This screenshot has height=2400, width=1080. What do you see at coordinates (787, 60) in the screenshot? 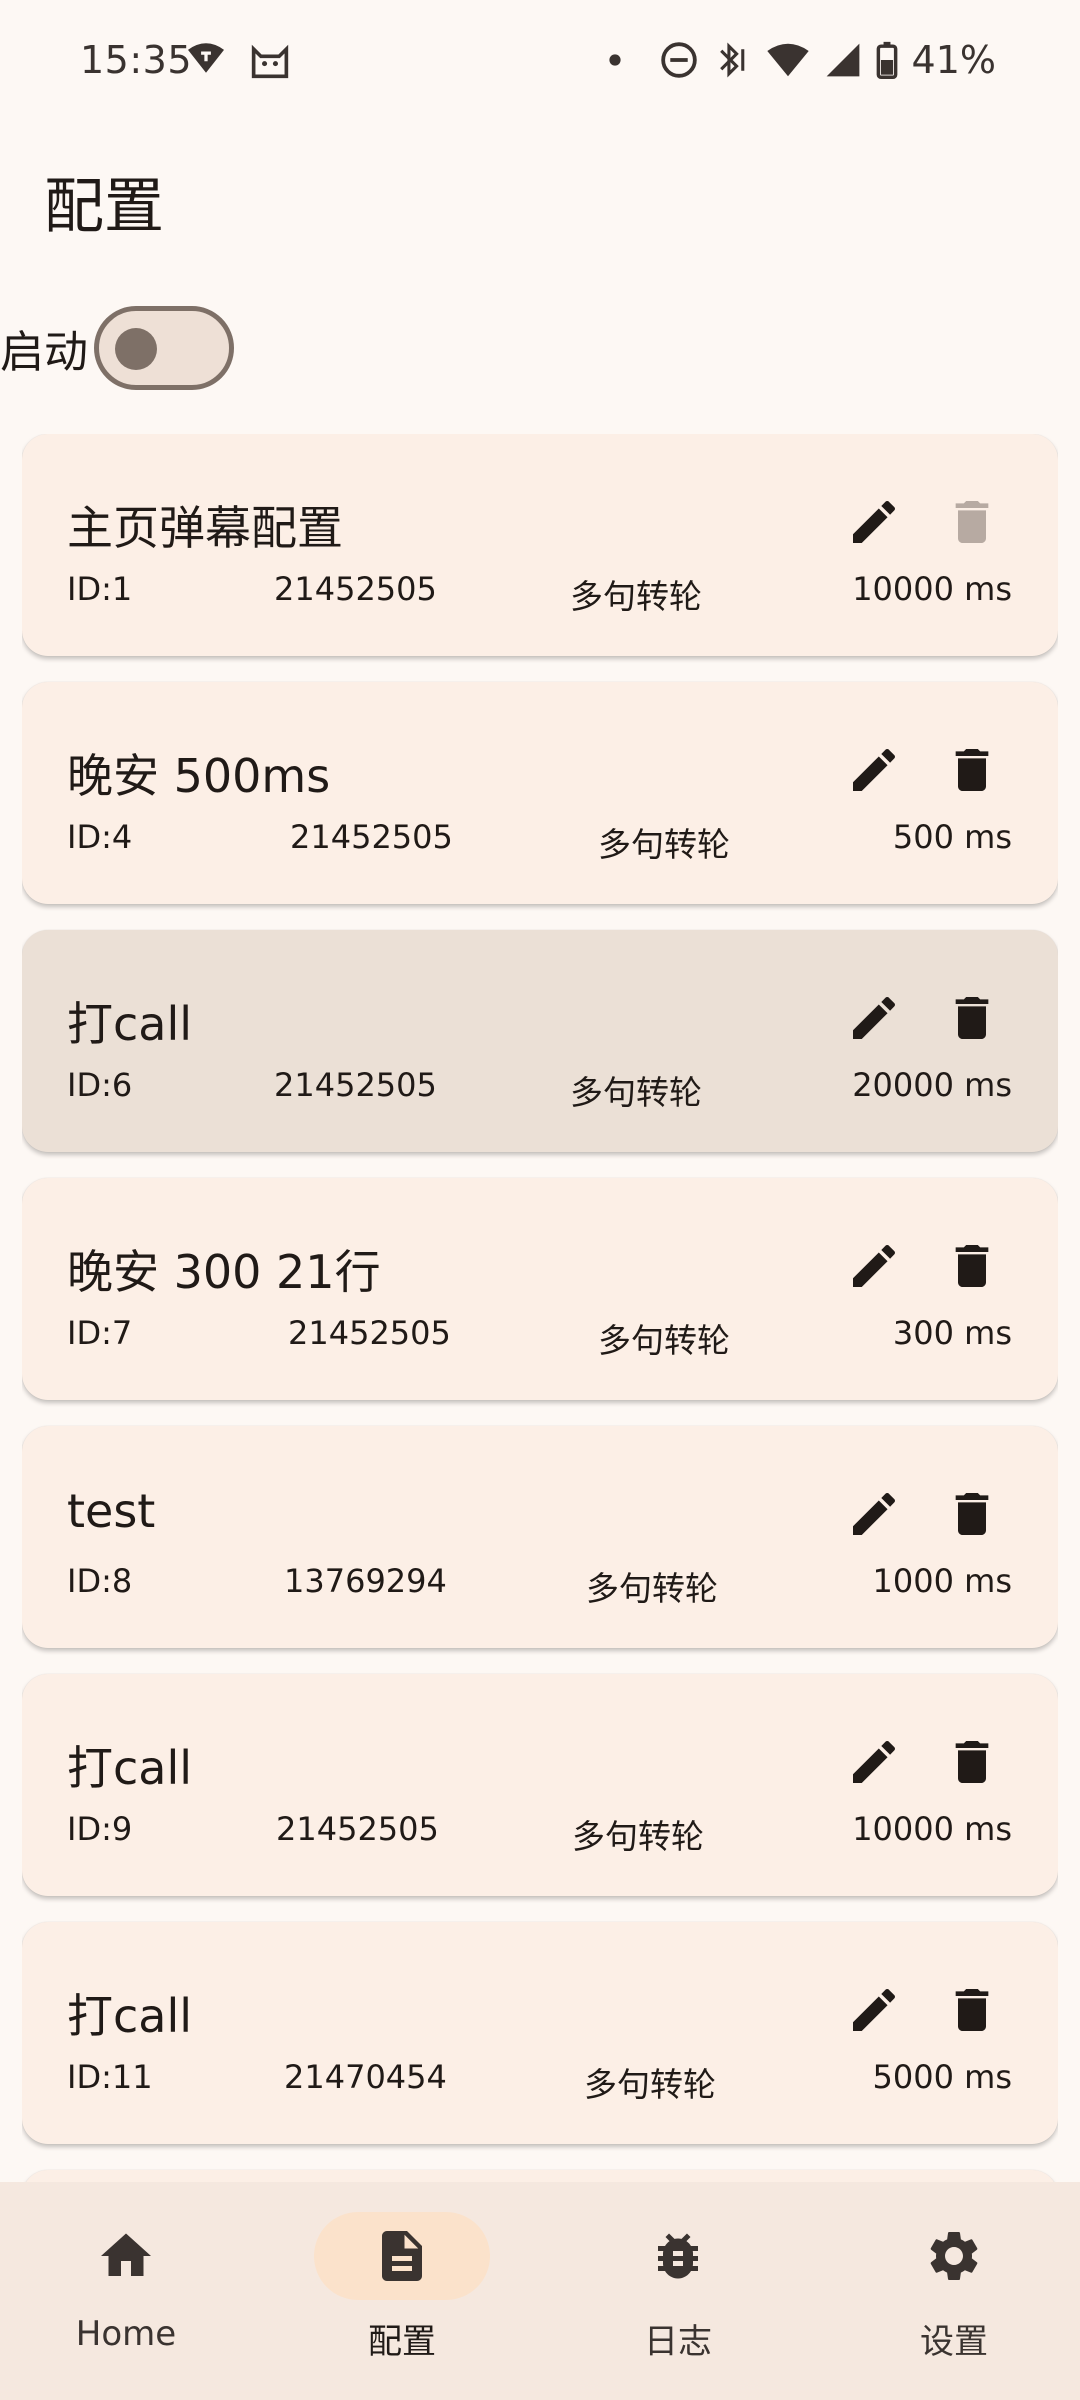
I see `wifi-signal-icon` at bounding box center [787, 60].